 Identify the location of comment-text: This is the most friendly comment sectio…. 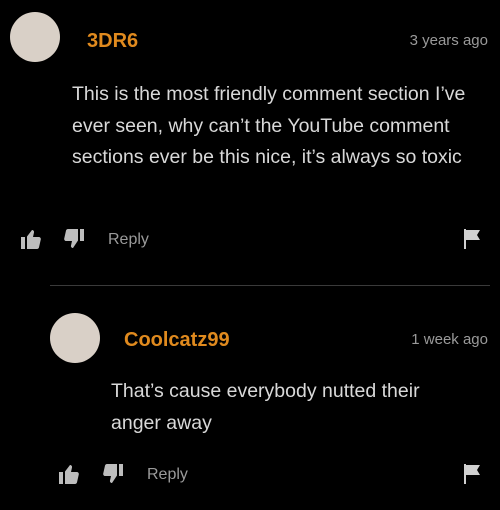
(269, 125).